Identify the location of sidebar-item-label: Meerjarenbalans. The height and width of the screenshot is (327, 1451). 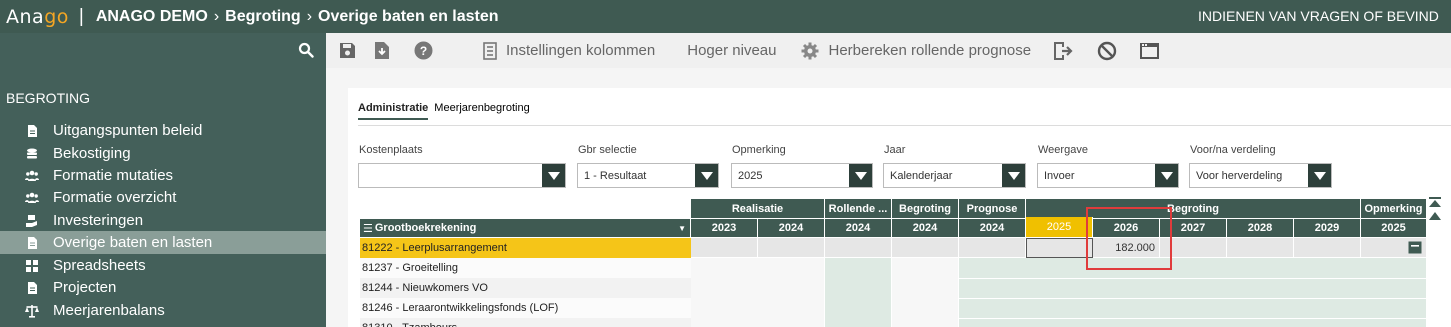
(109, 310).